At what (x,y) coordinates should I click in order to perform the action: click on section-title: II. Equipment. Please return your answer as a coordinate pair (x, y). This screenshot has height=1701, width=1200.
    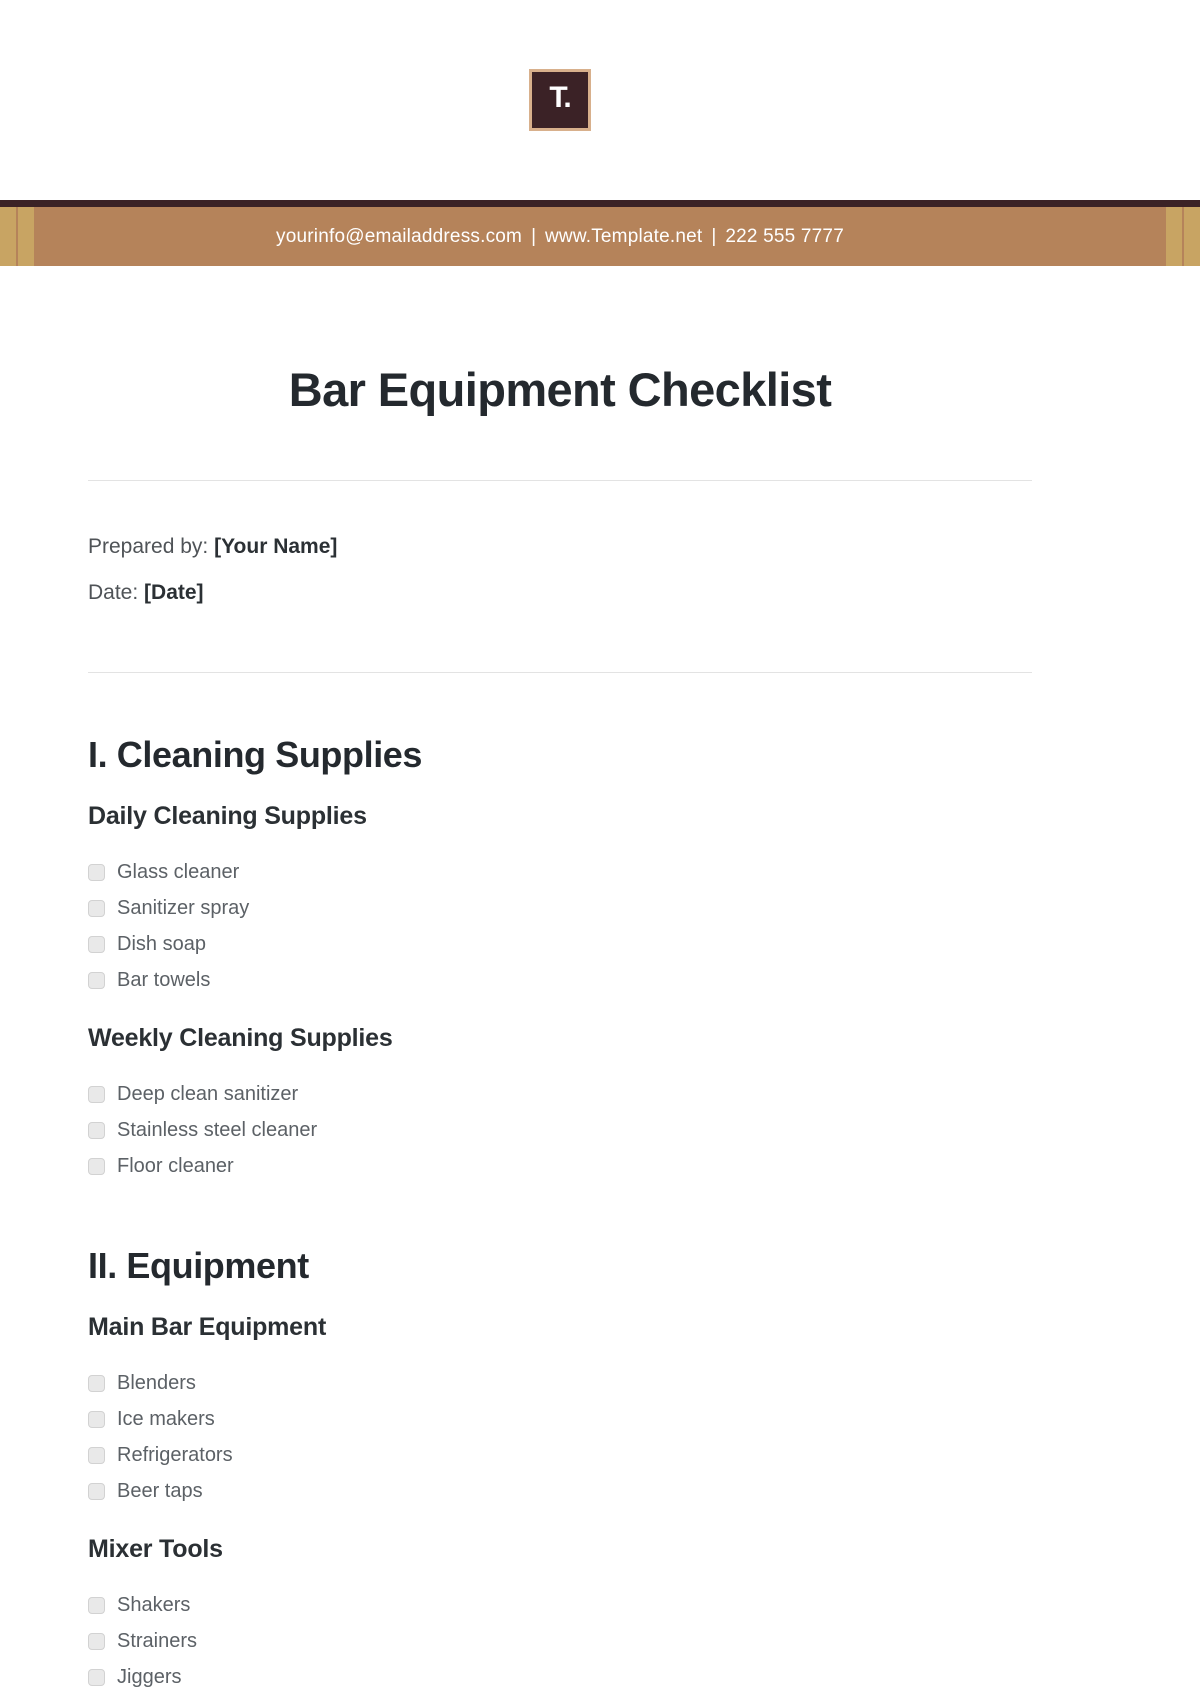
    Looking at the image, I should click on (198, 1266).